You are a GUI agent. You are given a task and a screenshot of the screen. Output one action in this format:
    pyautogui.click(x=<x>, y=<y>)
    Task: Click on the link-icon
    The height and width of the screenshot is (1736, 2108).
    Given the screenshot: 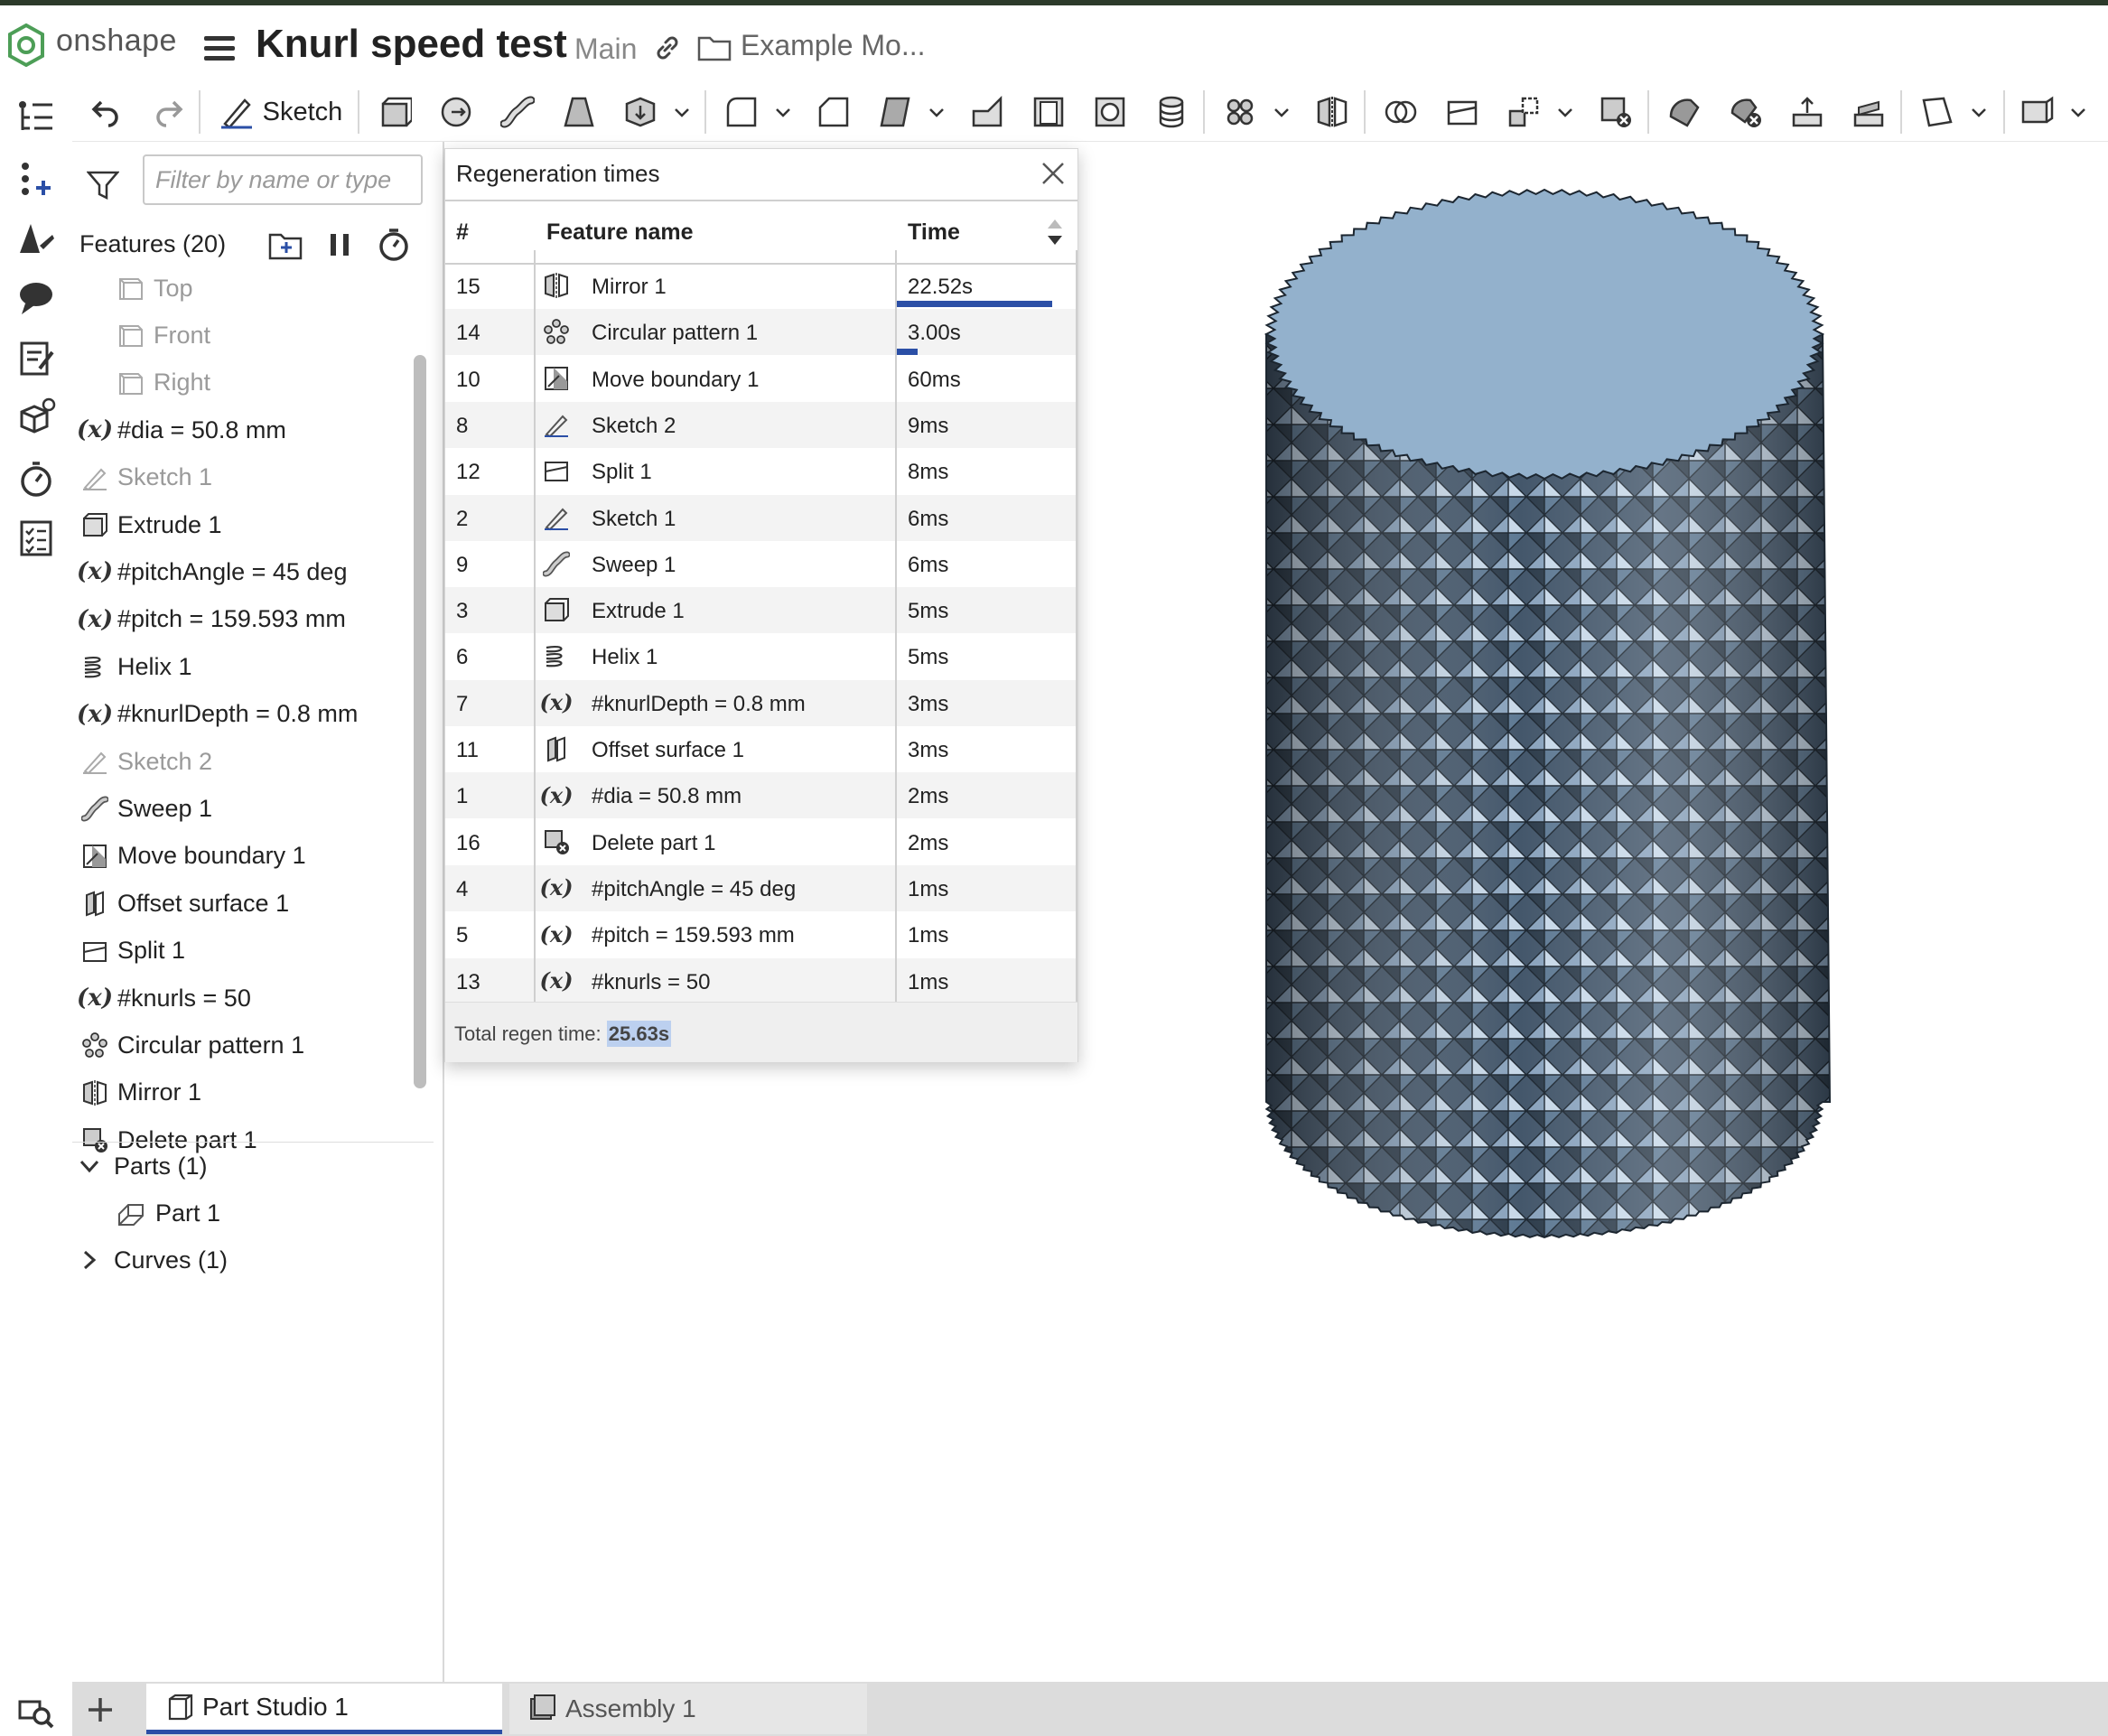 What is the action you would take?
    pyautogui.click(x=667, y=48)
    